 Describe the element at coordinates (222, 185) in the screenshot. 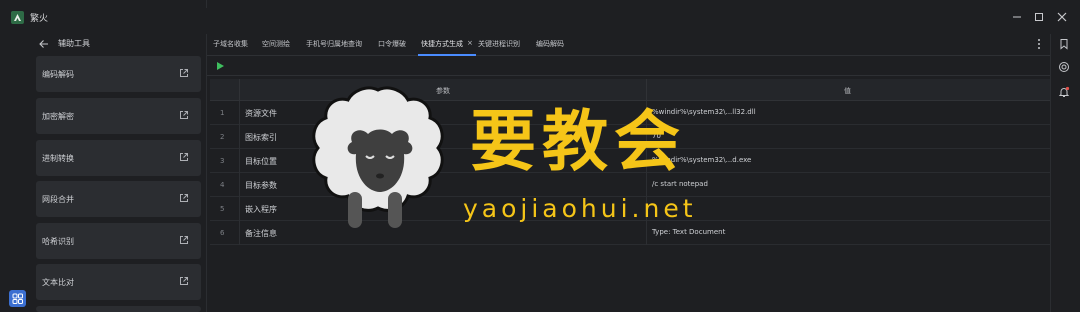

I see `row-index: 4` at that location.